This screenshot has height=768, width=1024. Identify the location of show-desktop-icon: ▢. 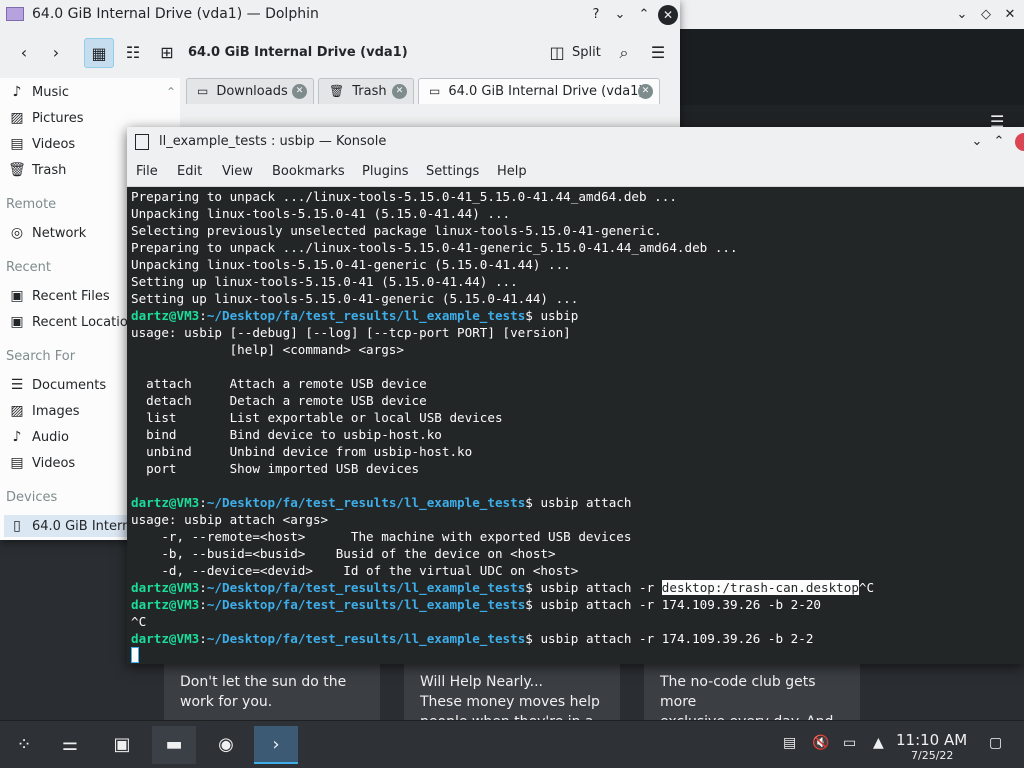
(995, 743).